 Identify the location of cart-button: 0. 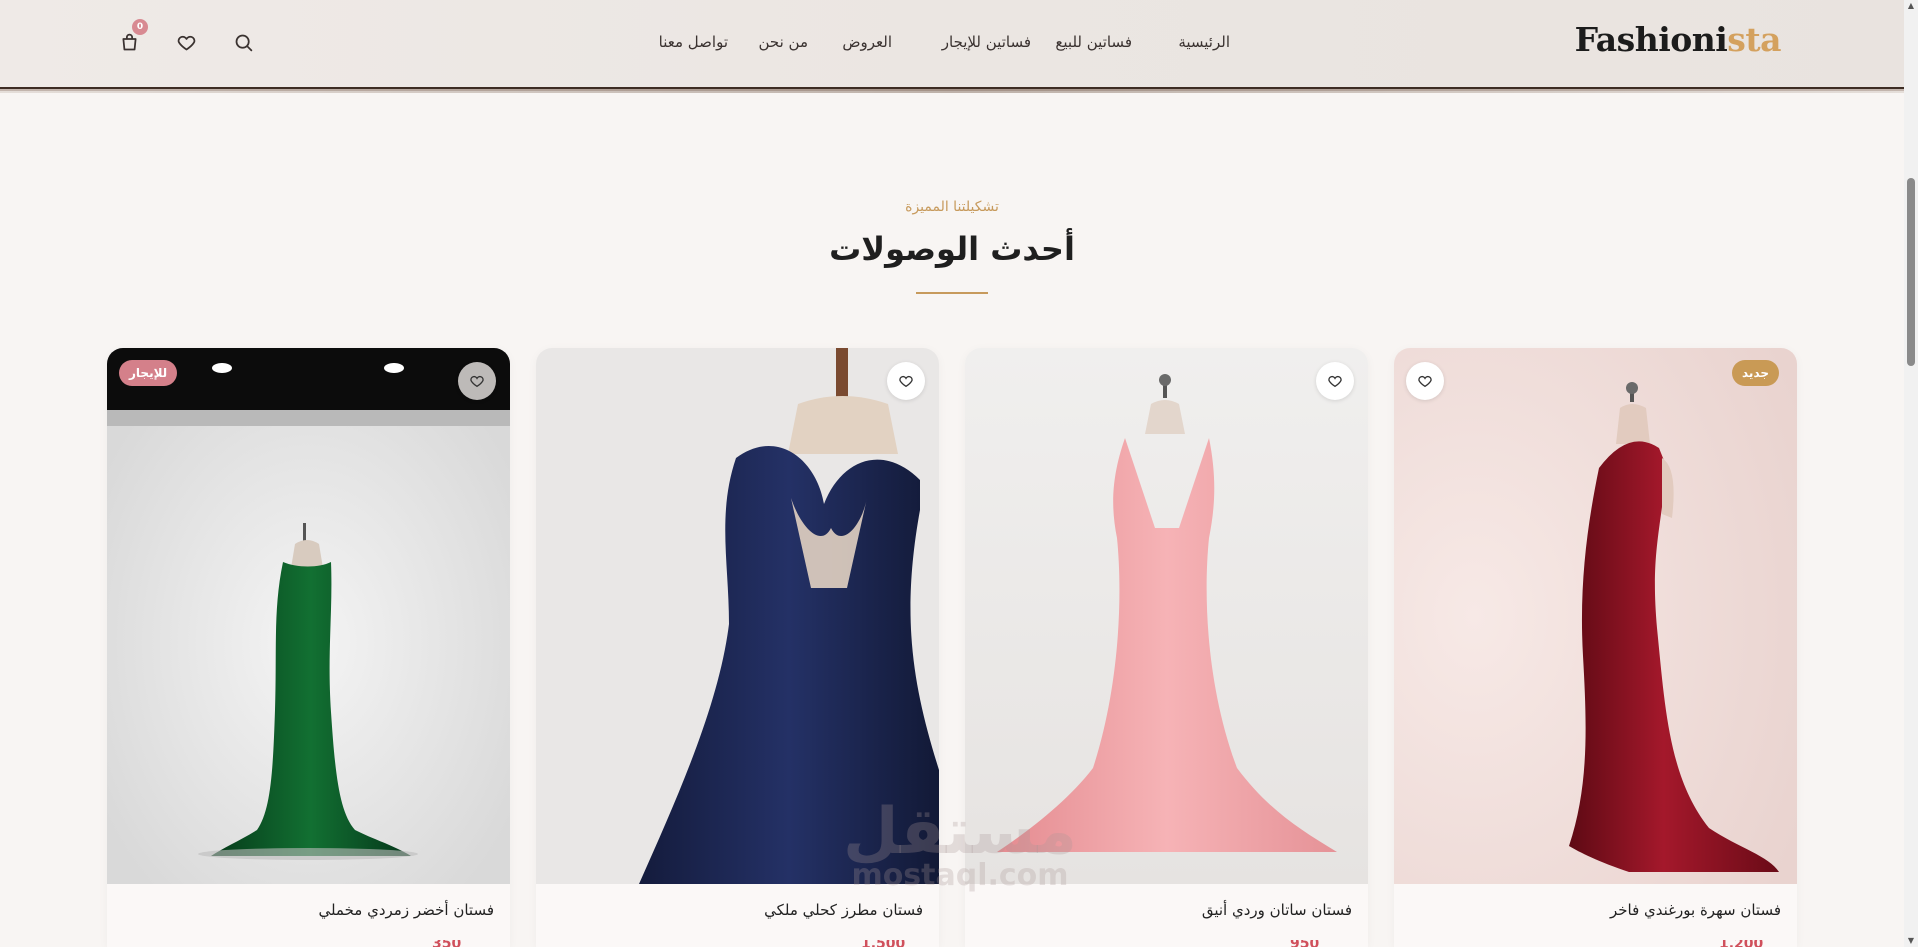
(132, 36).